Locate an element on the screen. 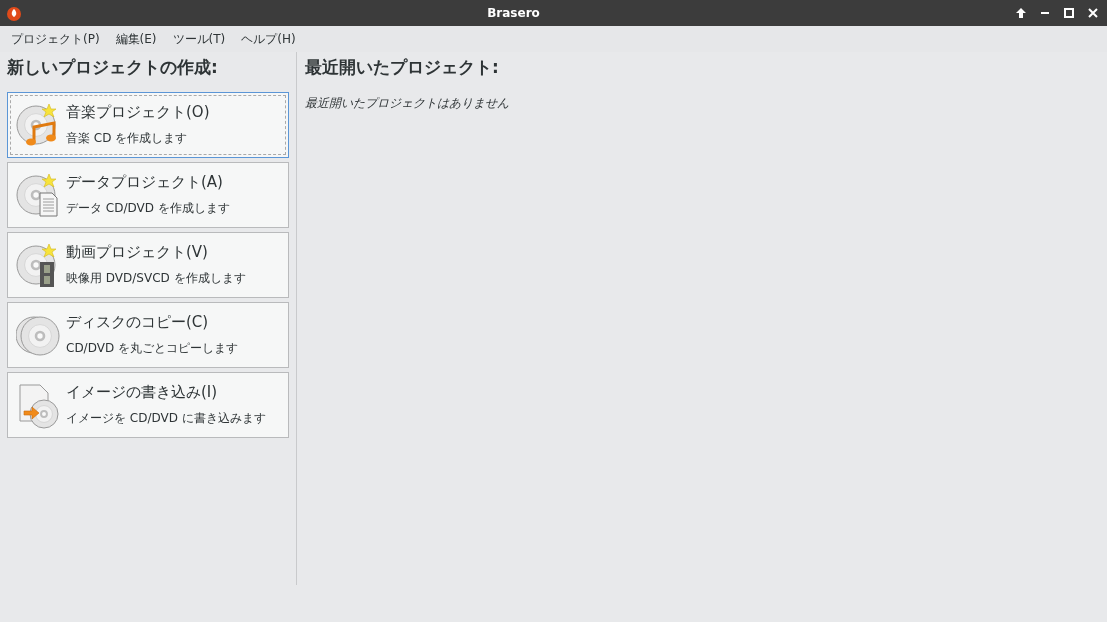  menu-item: ツール(T) is located at coordinates (199, 39).